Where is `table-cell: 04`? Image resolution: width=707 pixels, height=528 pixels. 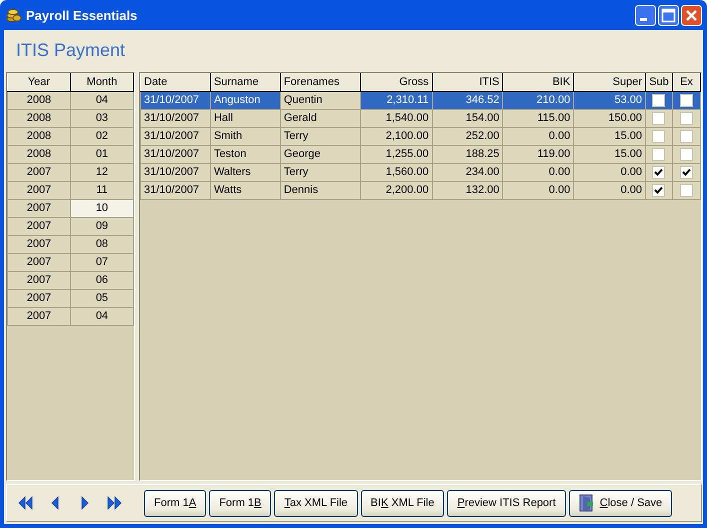
table-cell: 04 is located at coordinates (102, 316).